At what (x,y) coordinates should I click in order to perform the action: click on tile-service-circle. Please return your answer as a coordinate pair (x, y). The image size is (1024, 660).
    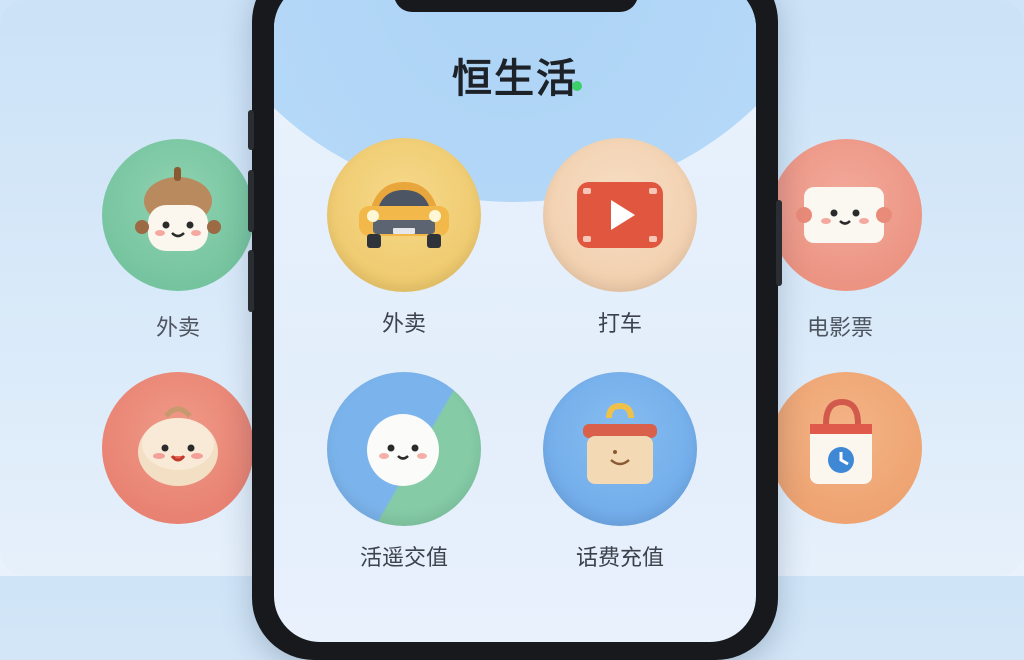
    Looking at the image, I should click on (404, 449).